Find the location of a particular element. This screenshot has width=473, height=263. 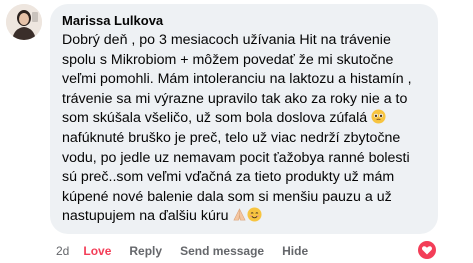

love-reaction-icon is located at coordinates (427, 250).